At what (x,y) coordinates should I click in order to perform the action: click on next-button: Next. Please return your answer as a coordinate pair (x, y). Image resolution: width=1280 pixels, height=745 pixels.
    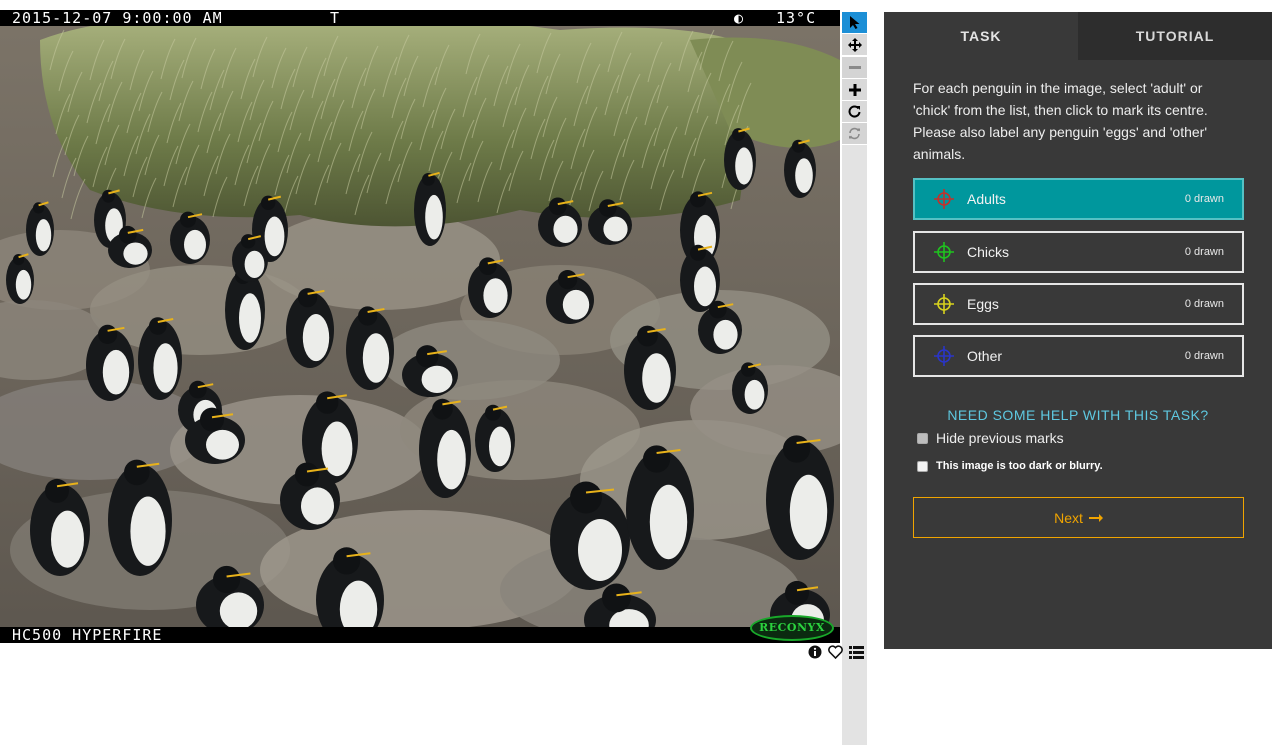
    Looking at the image, I should click on (1078, 517).